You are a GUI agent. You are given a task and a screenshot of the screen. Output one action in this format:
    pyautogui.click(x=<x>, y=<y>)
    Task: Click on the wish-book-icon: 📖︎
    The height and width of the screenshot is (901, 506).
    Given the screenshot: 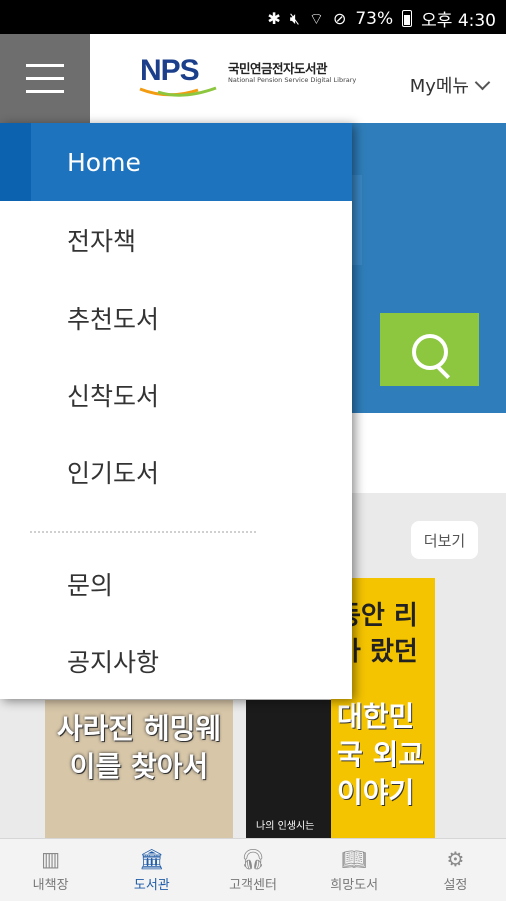 What is the action you would take?
    pyautogui.click(x=354, y=858)
    